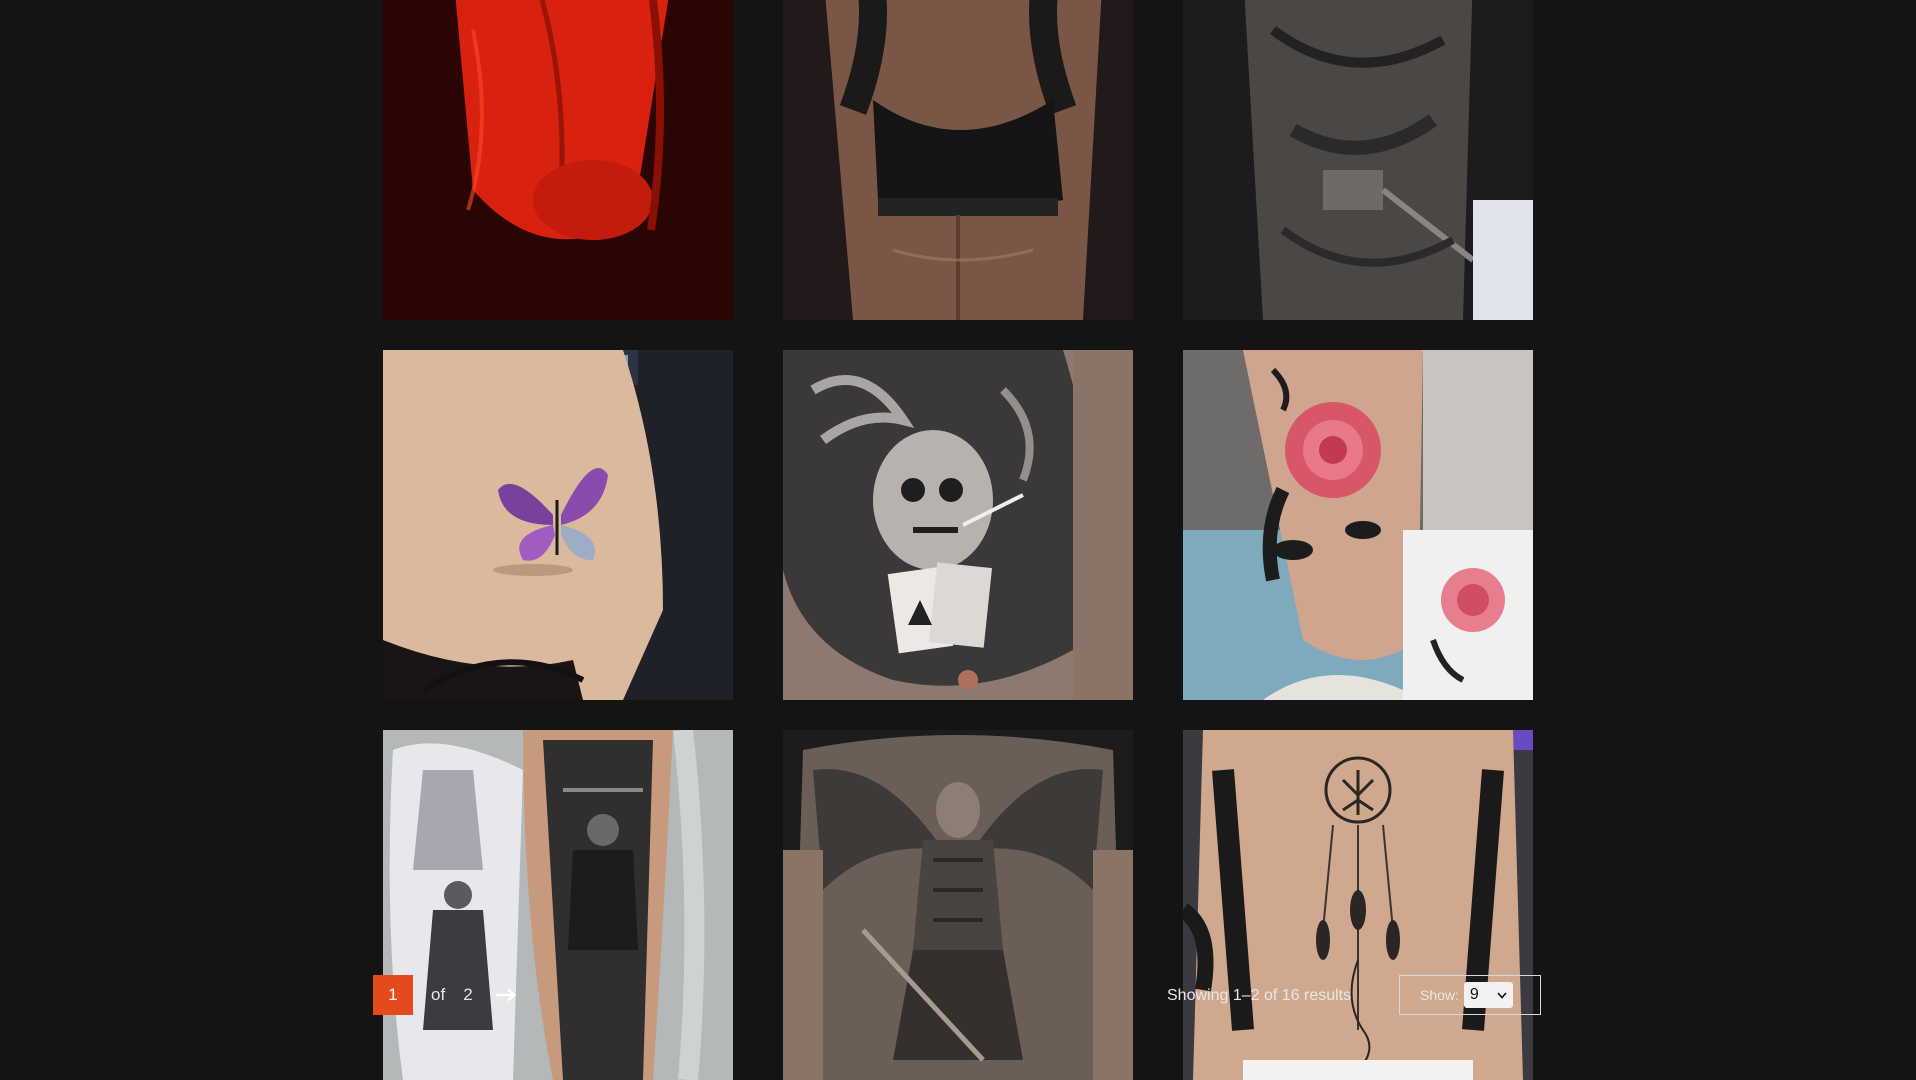  I want to click on tattoo-photo-rose-calf, so click(1358, 525).